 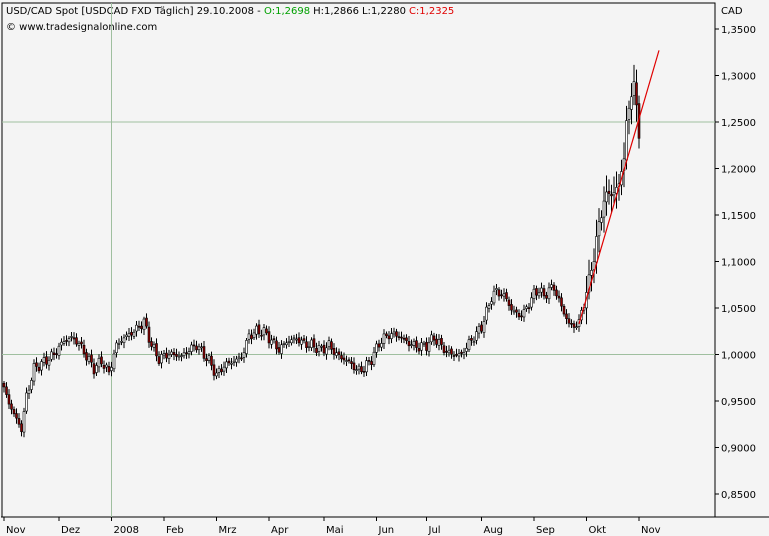 I want to click on x-tick-label: Mrz, so click(x=228, y=530).